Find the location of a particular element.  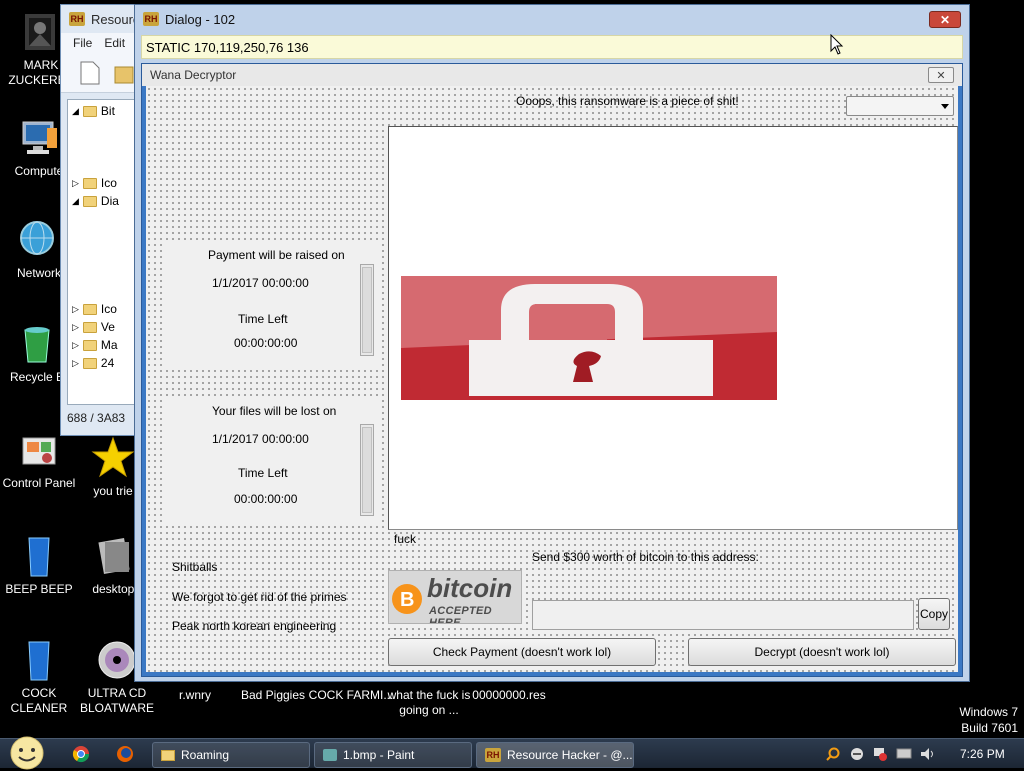

desktop-icon-label: COCK CLEANER is located at coordinates (39, 700).